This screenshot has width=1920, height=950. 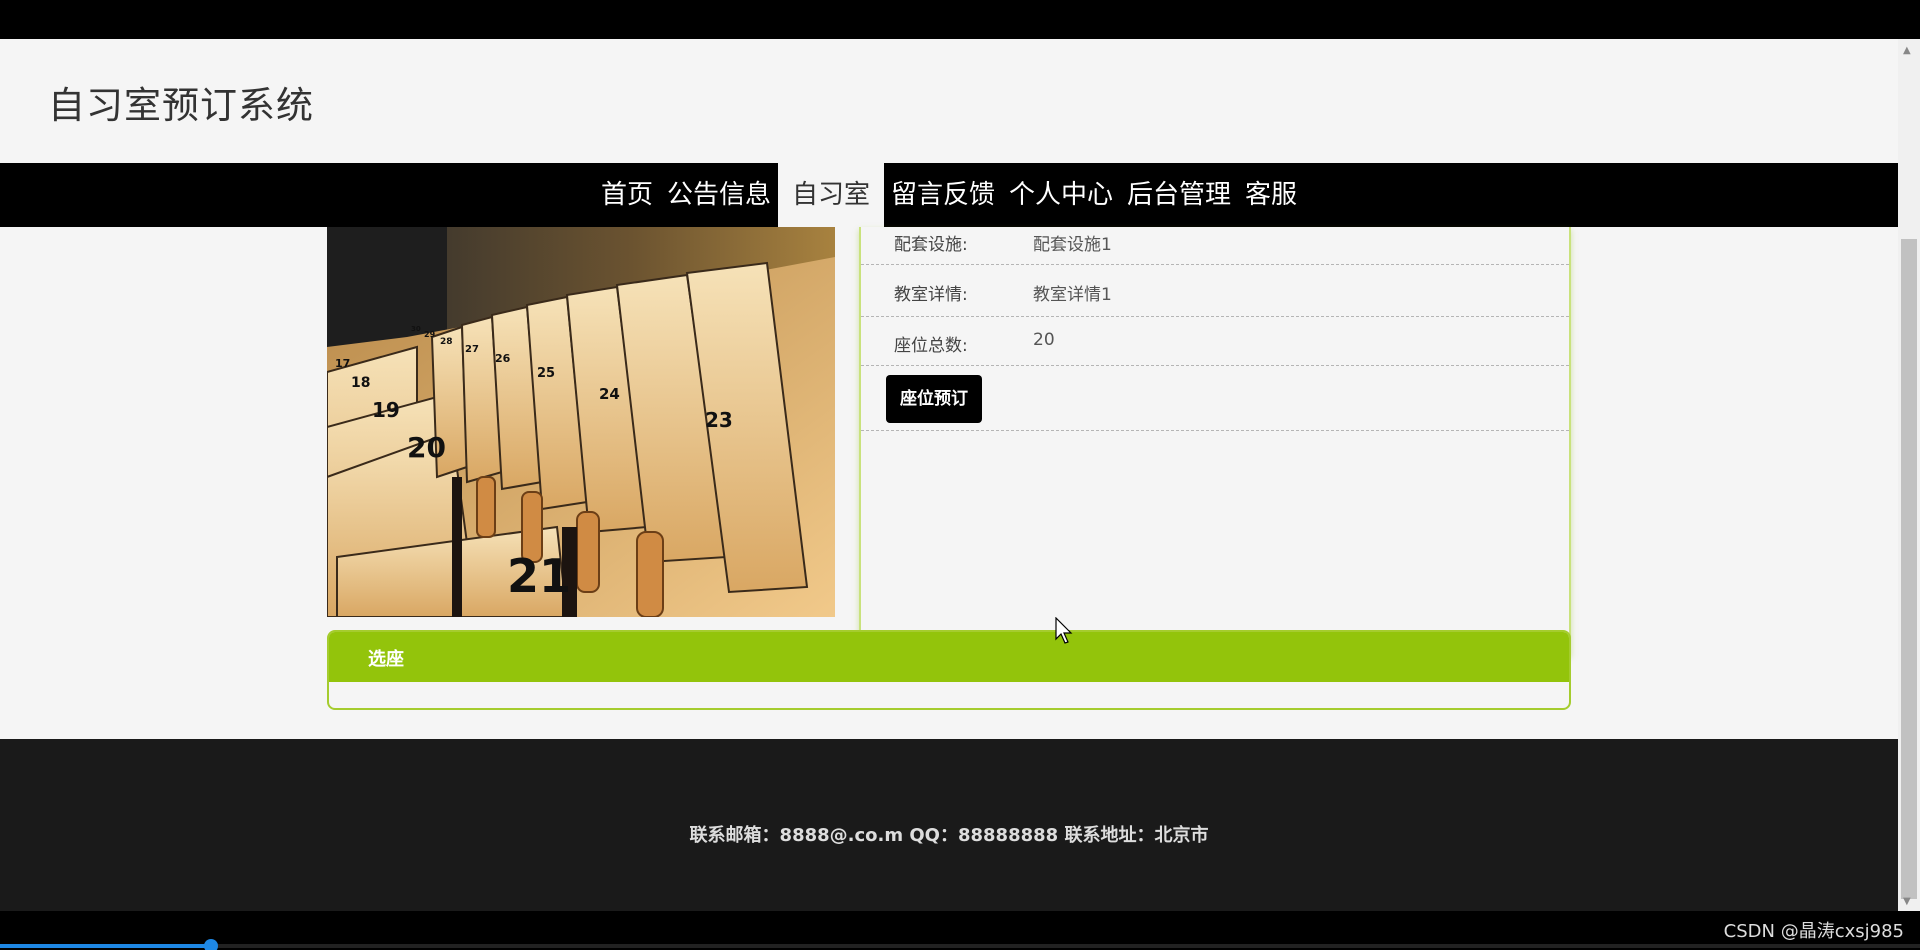 What do you see at coordinates (386, 410) in the screenshot?
I see `seat-number-label: 19` at bounding box center [386, 410].